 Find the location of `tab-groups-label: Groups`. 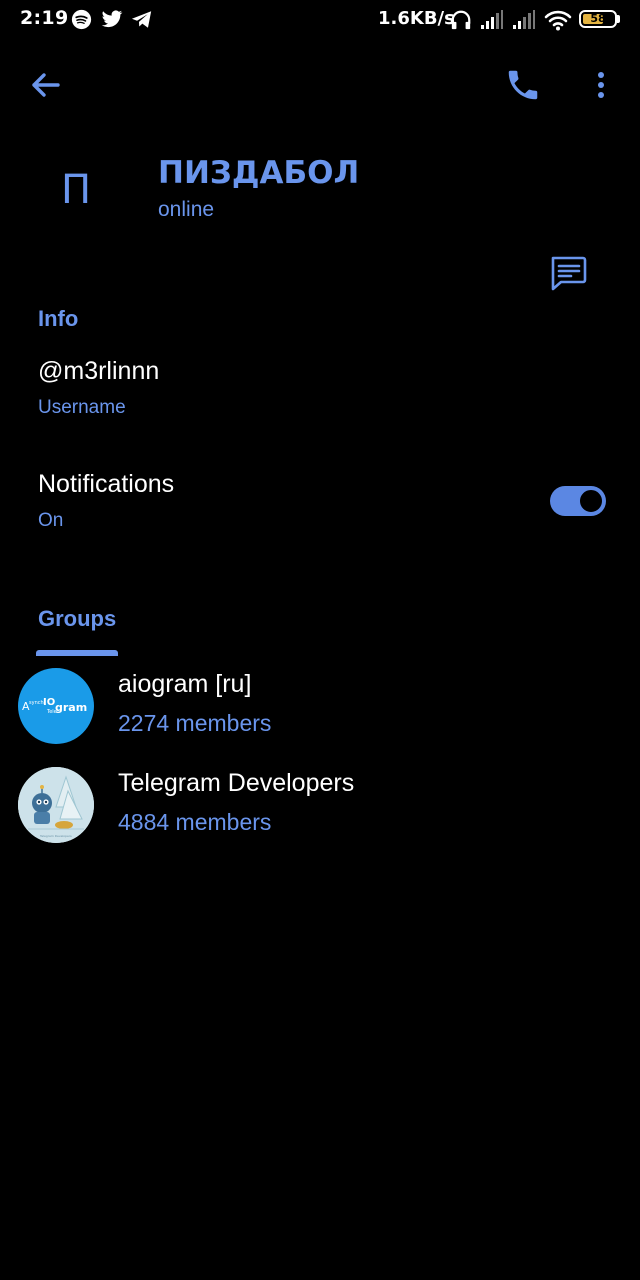

tab-groups-label: Groups is located at coordinates (77, 618).